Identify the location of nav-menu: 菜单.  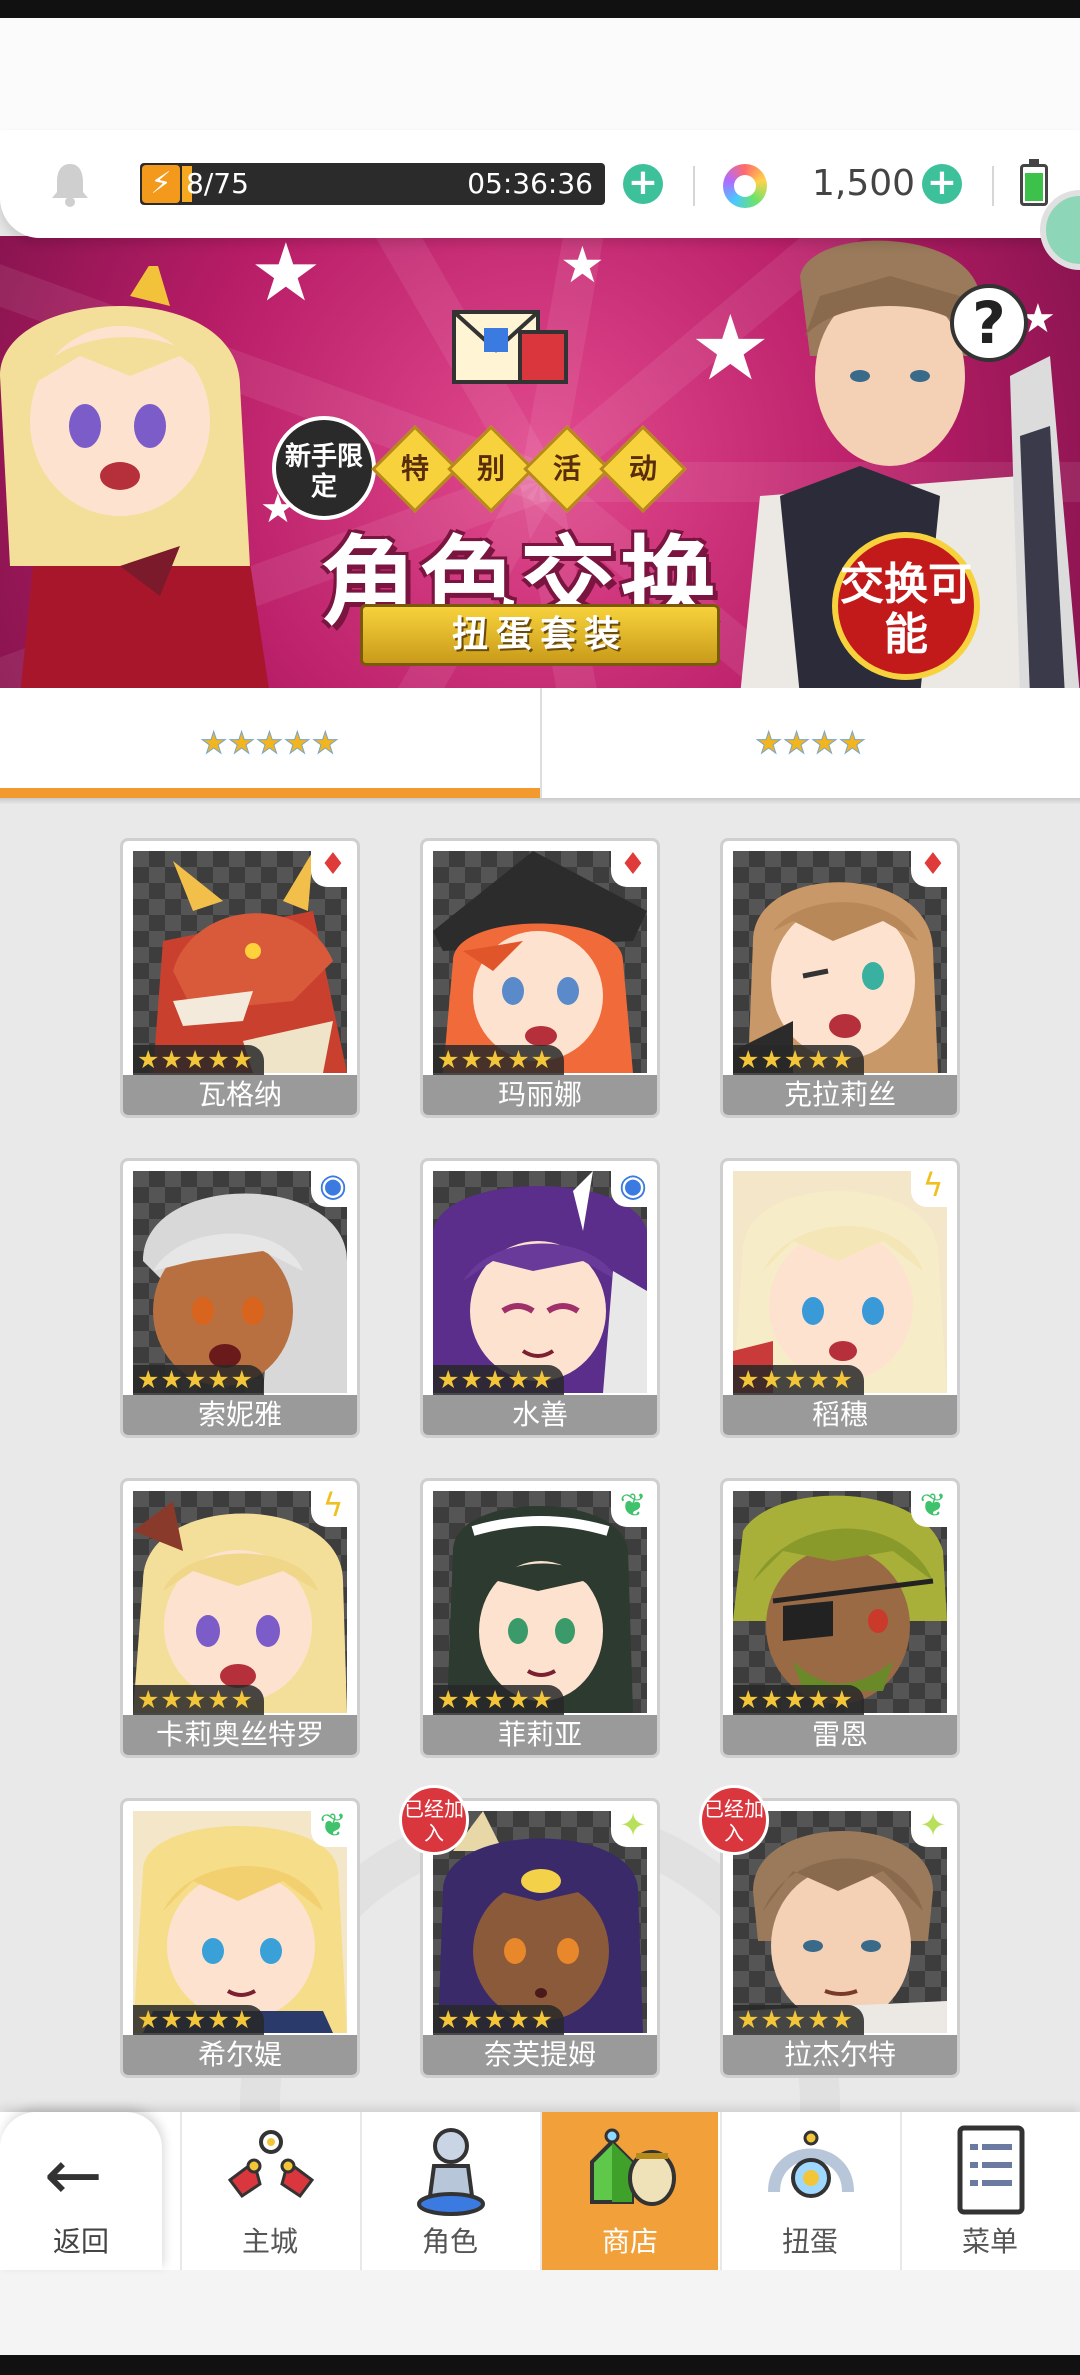
(989, 2191).